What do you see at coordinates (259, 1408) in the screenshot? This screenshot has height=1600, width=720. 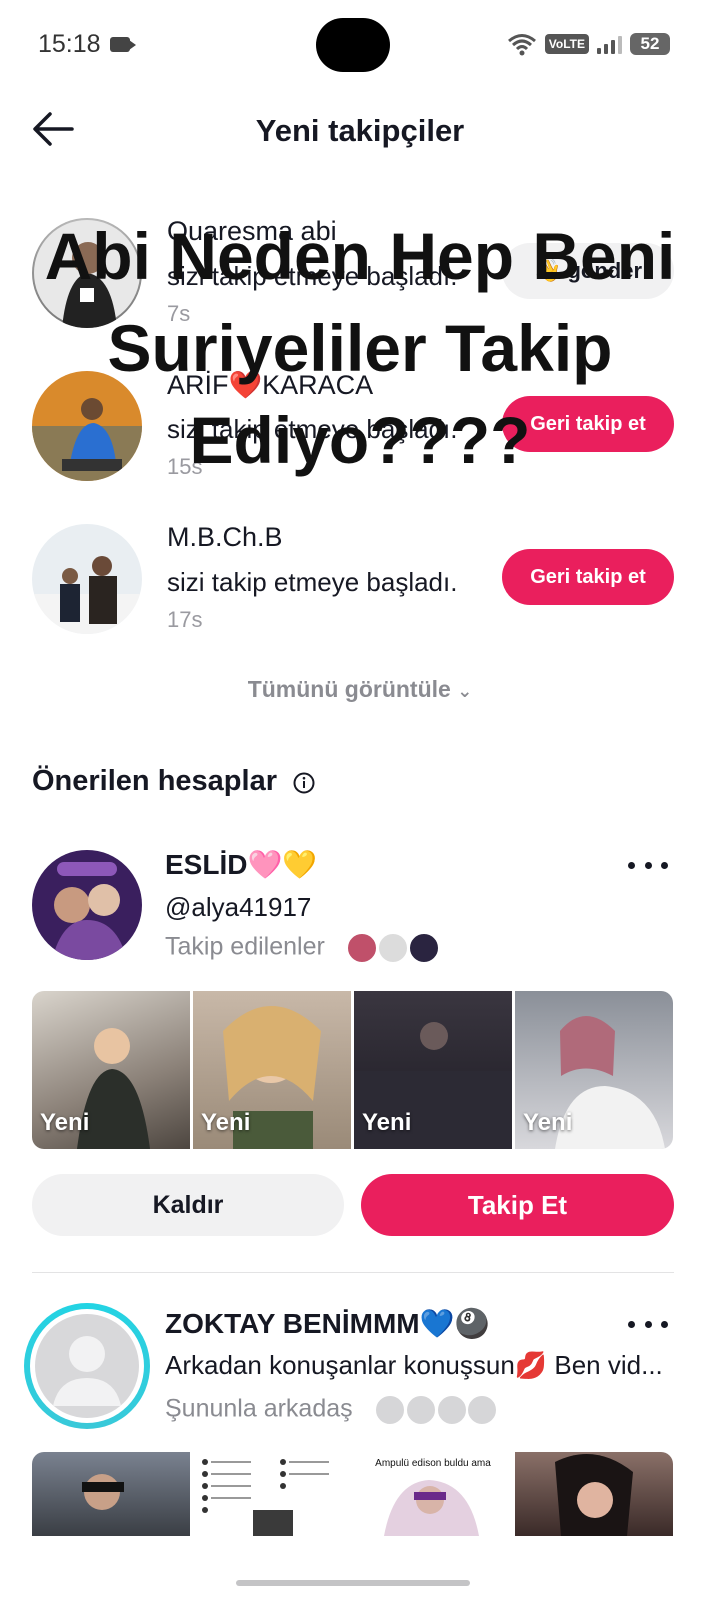 I see `mutuals-label: Şununla arkadaş` at bounding box center [259, 1408].